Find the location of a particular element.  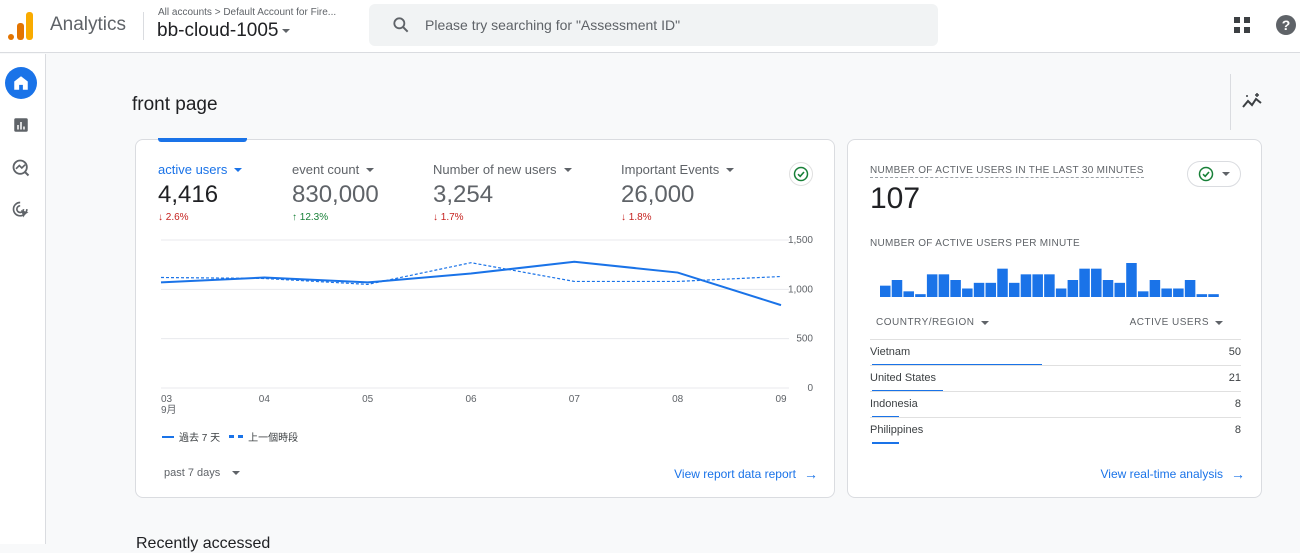

nav-advertising is located at coordinates (21, 210).